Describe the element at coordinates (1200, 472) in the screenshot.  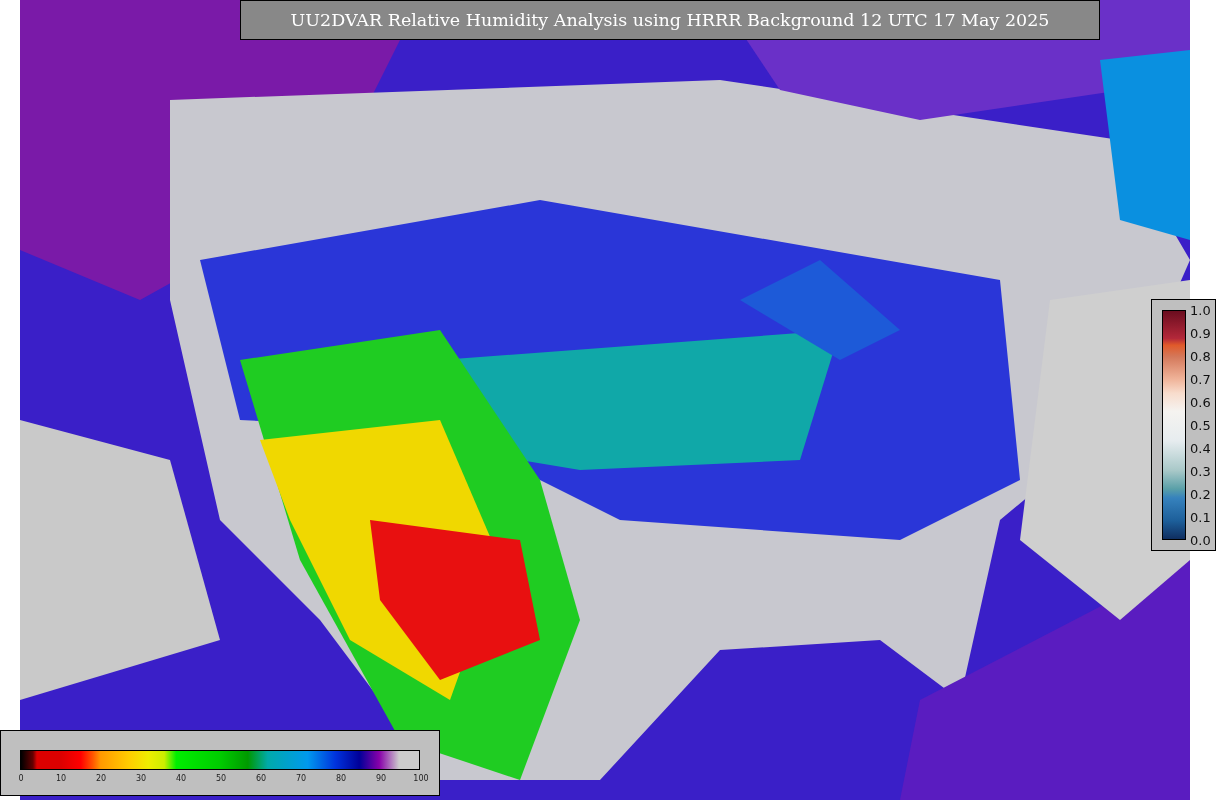
I see `tick-label: 0.3` at that location.